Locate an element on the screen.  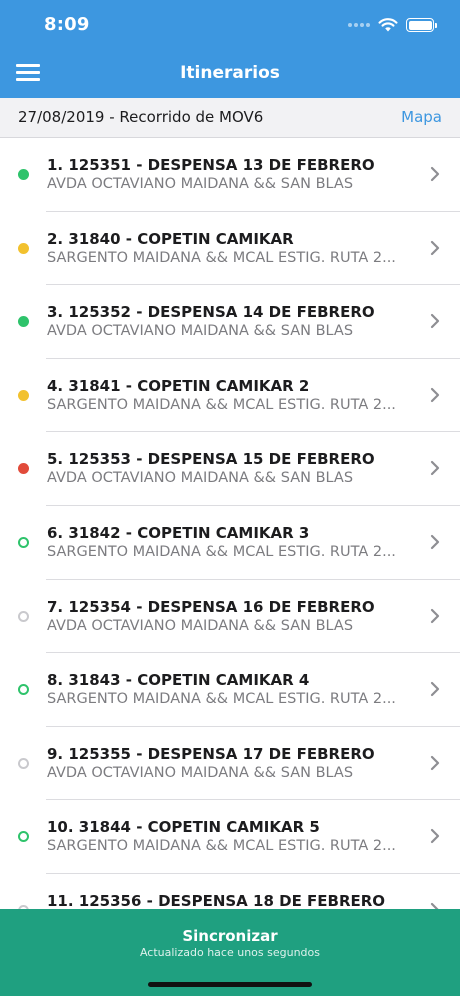
stop-title: 4. 31841 - COPETIN CAMIKAR 2 is located at coordinates (178, 385).